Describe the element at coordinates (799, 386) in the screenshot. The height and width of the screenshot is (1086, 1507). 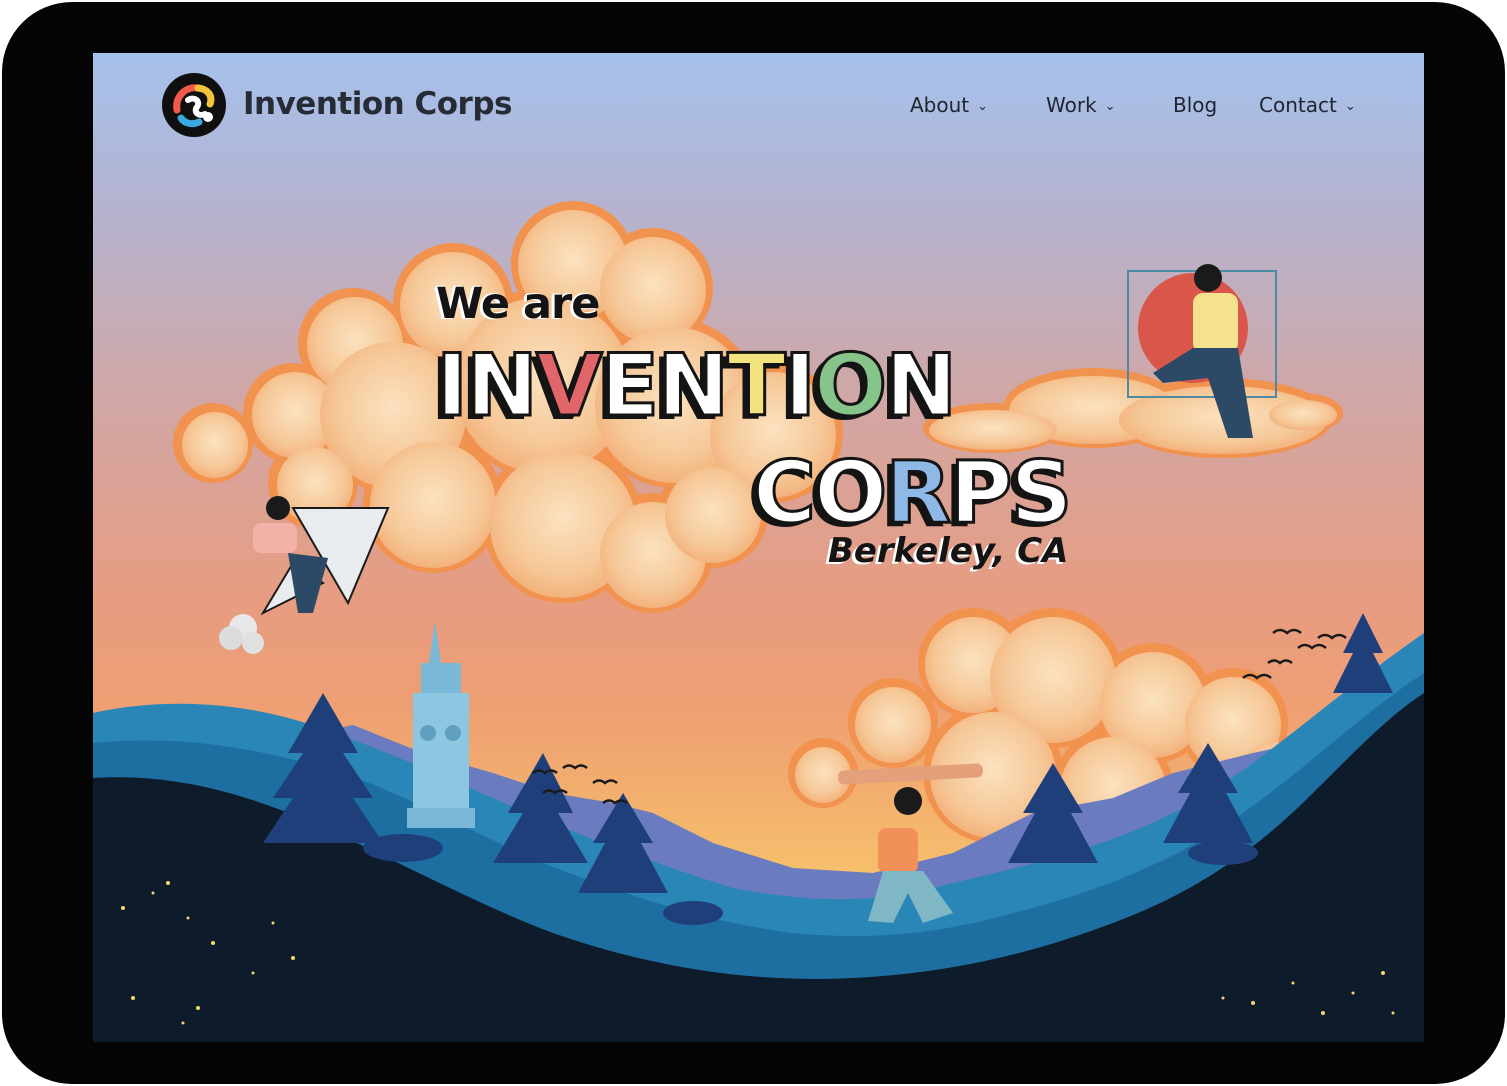
I see `hero-title-part: I` at that location.